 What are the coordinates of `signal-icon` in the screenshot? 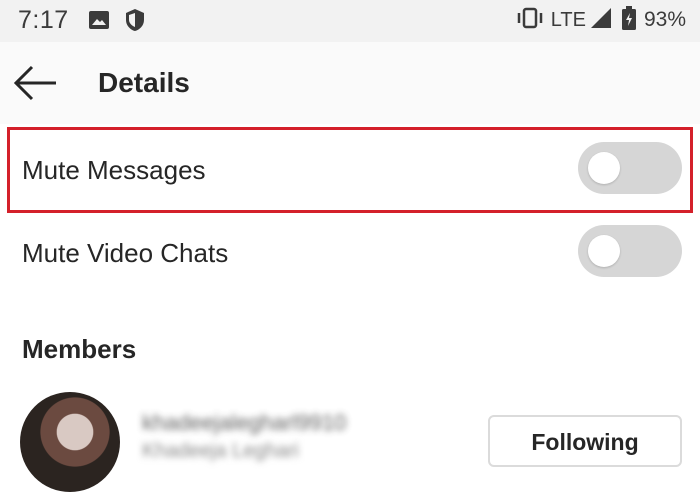 It's located at (601, 20).